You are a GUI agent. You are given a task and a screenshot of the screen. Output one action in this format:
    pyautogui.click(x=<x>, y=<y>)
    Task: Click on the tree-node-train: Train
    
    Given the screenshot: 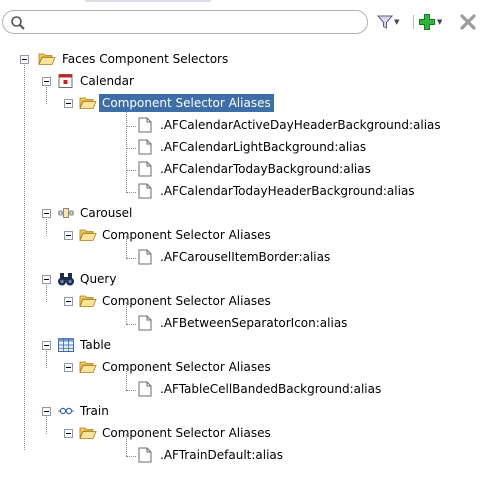 What is the action you would take?
    pyautogui.click(x=241, y=411)
    